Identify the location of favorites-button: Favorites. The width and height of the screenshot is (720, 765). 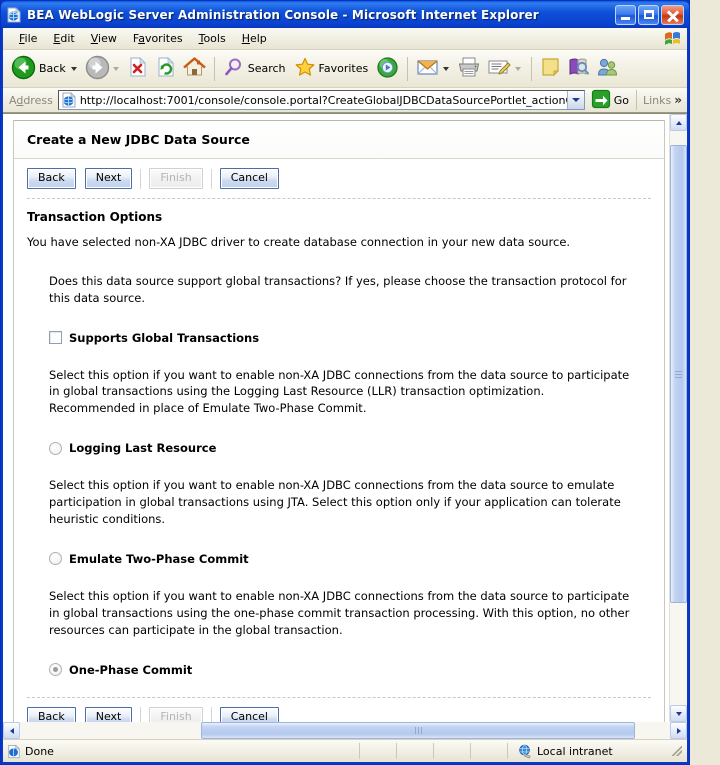
(332, 69).